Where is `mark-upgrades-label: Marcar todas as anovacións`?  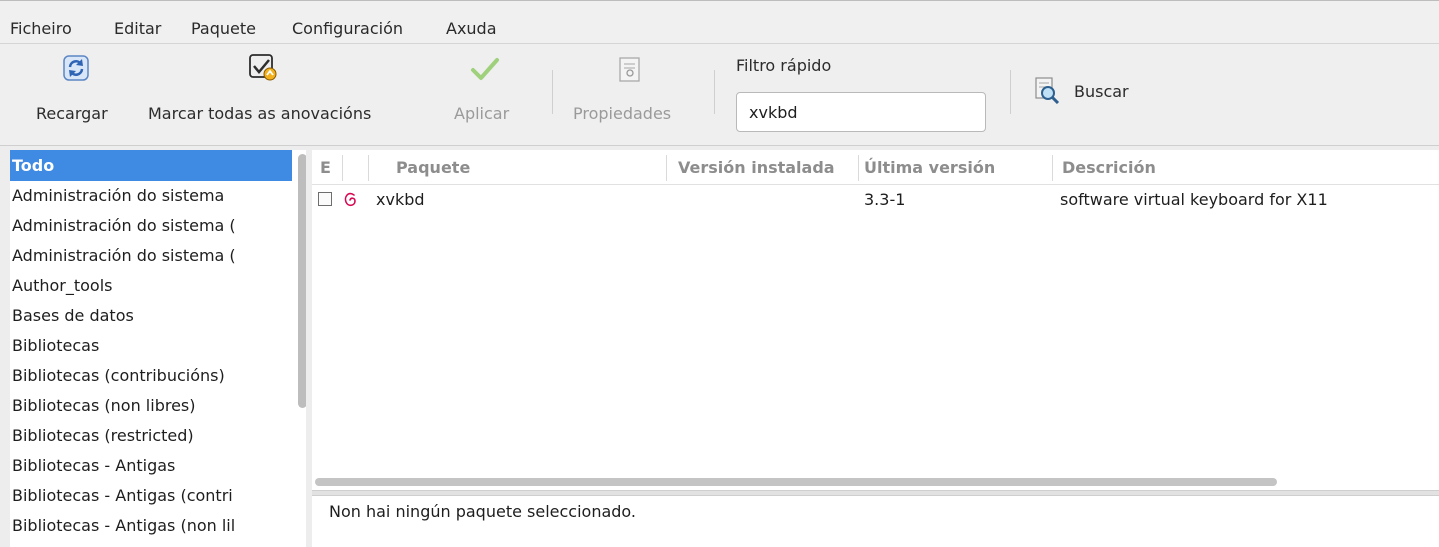 mark-upgrades-label: Marcar todas as anovacións is located at coordinates (260, 113).